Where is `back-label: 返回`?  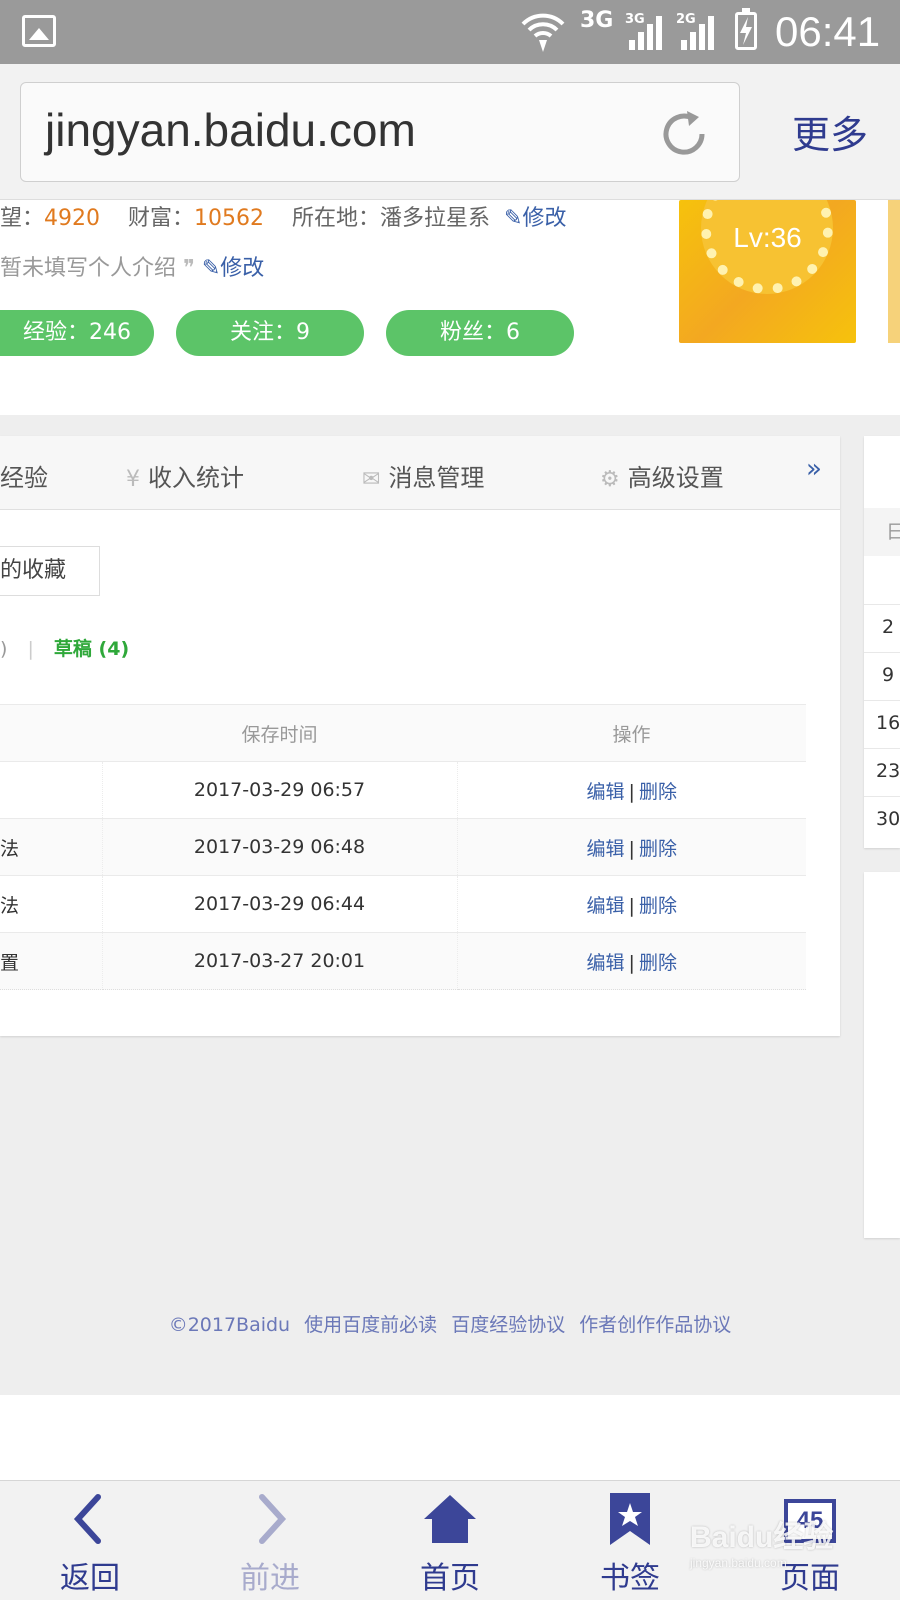
back-label: 返回 is located at coordinates (90, 1578).